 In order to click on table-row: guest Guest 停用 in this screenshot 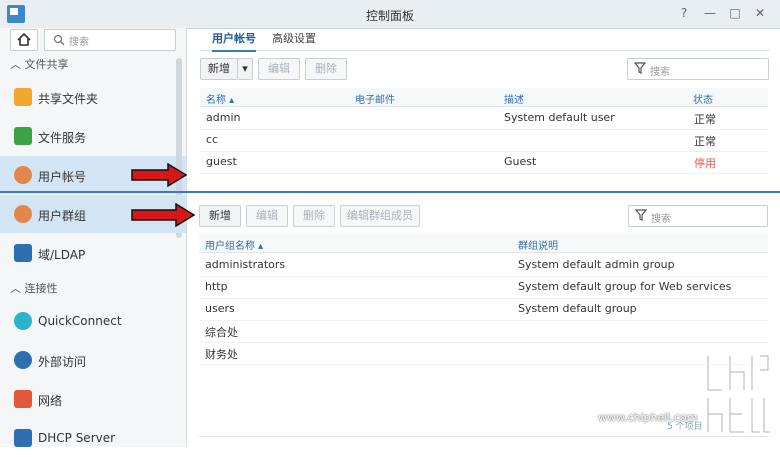, I will do `click(484, 162)`.